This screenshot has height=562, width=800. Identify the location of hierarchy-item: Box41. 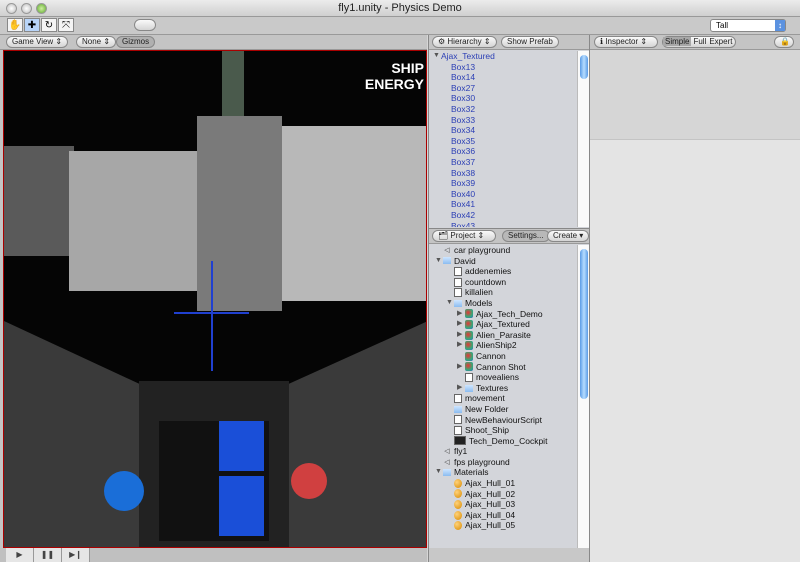
(503, 204).